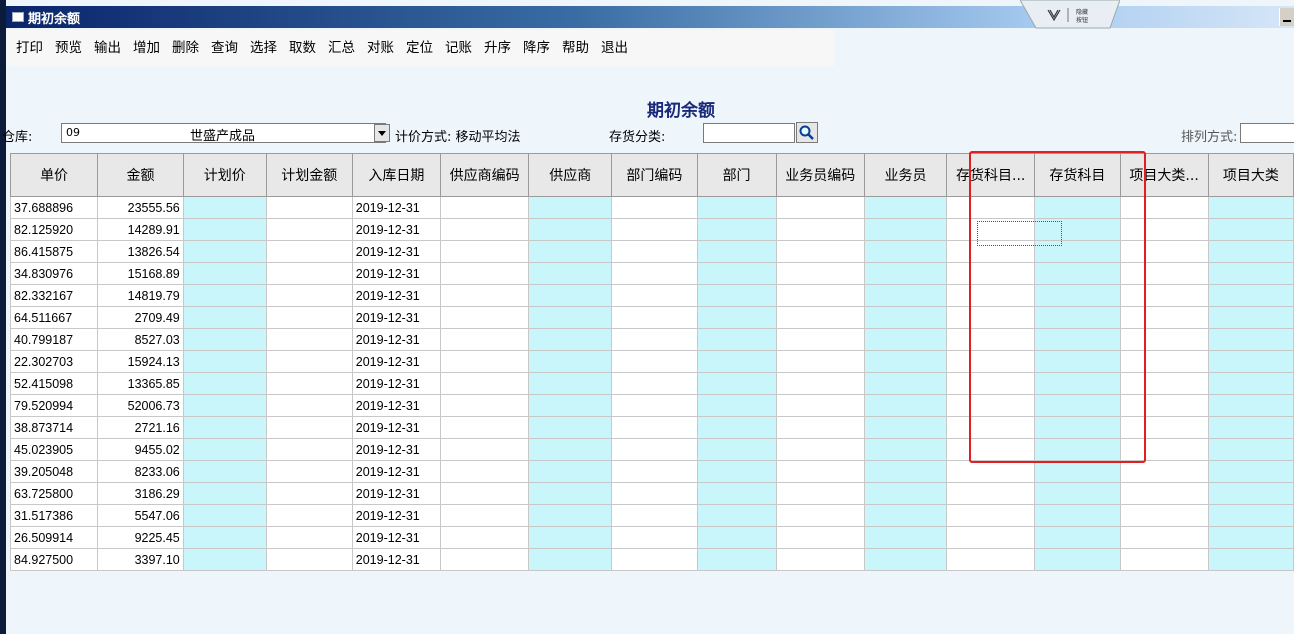 The width and height of the screenshot is (1294, 634). What do you see at coordinates (54, 361) in the screenshot?
I see `table-cell: 22.302703` at bounding box center [54, 361].